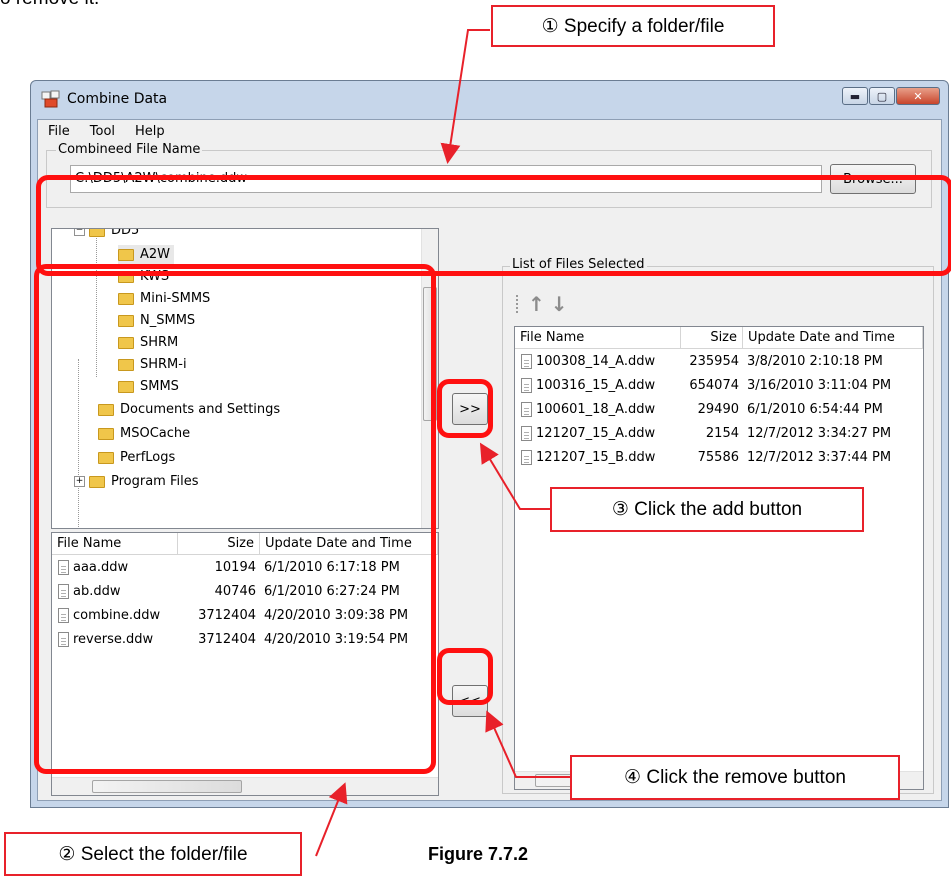 This screenshot has width=951, height=881. What do you see at coordinates (153, 854) in the screenshot?
I see `callout-select: ② Select the folder/file` at bounding box center [153, 854].